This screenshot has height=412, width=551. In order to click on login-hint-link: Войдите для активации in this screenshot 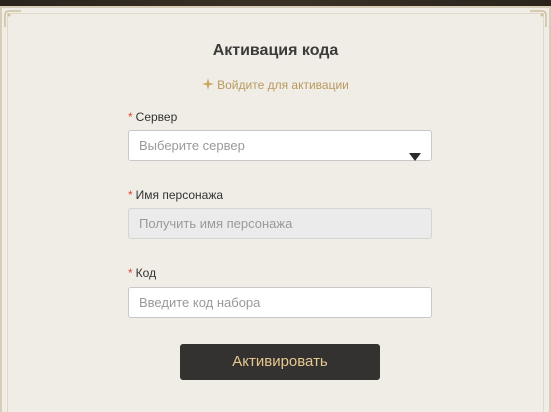, I will do `click(275, 85)`.